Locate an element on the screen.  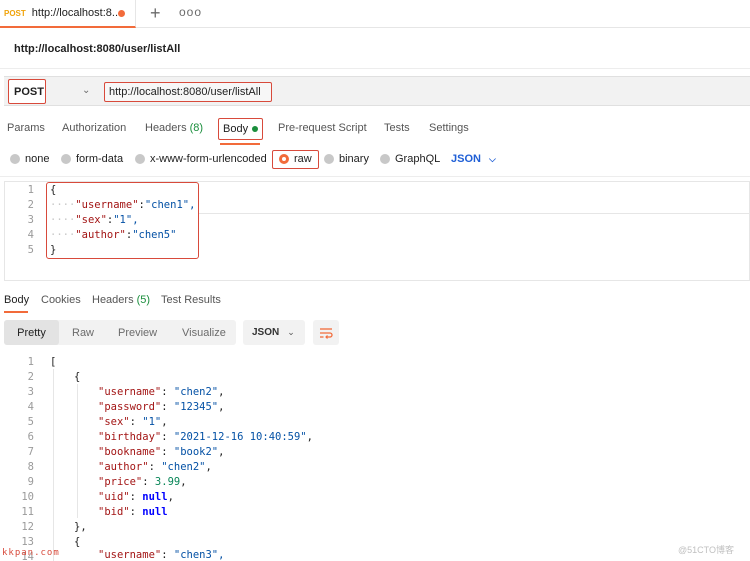
tab-authorization: Authorization is located at coordinates (94, 128).